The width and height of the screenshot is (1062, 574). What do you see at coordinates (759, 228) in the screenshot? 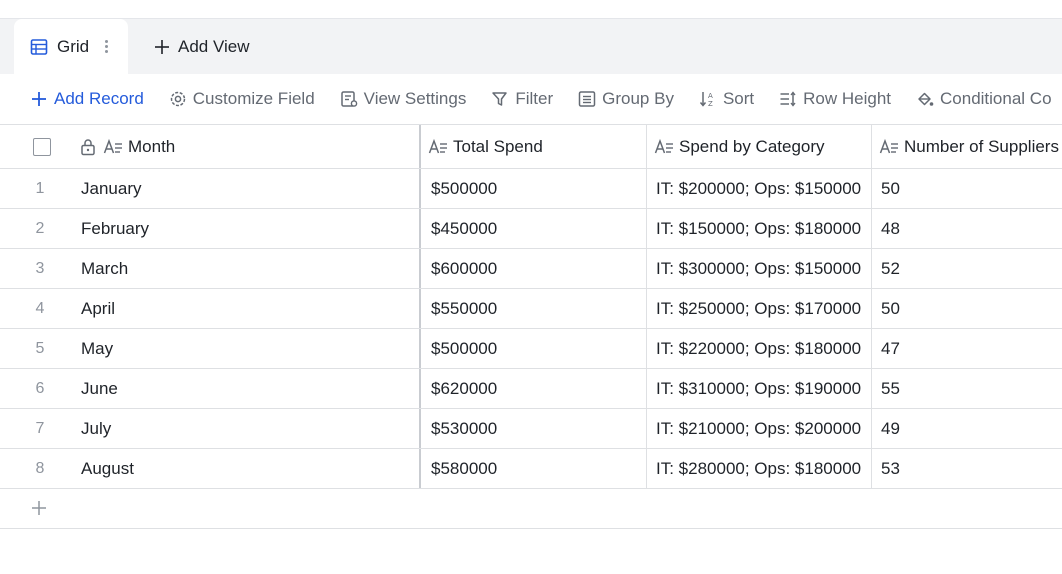
I see `spend-category-cell: IT: $150000; Ops: $180000` at bounding box center [759, 228].